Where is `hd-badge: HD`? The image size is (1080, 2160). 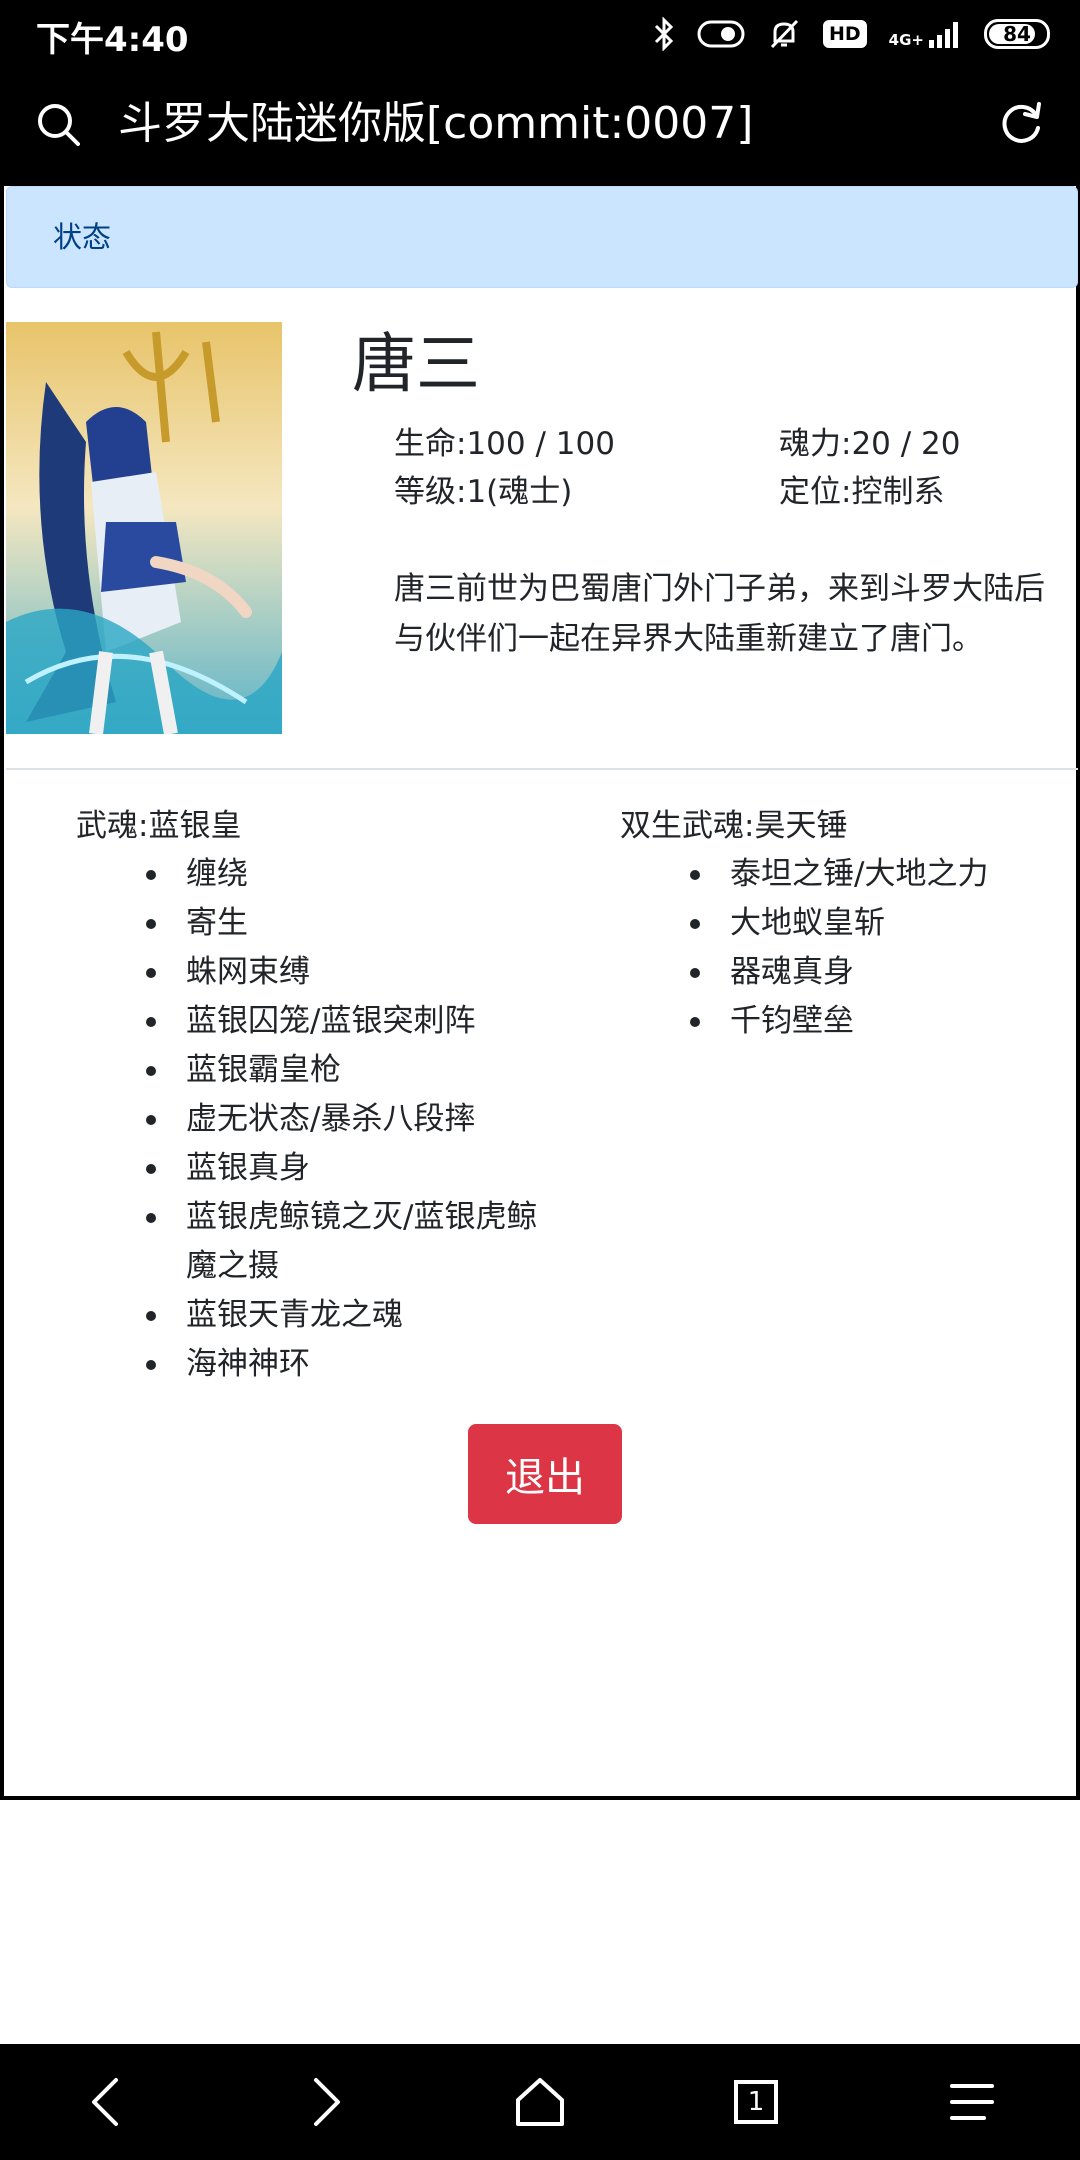 hd-badge: HD is located at coordinates (844, 34).